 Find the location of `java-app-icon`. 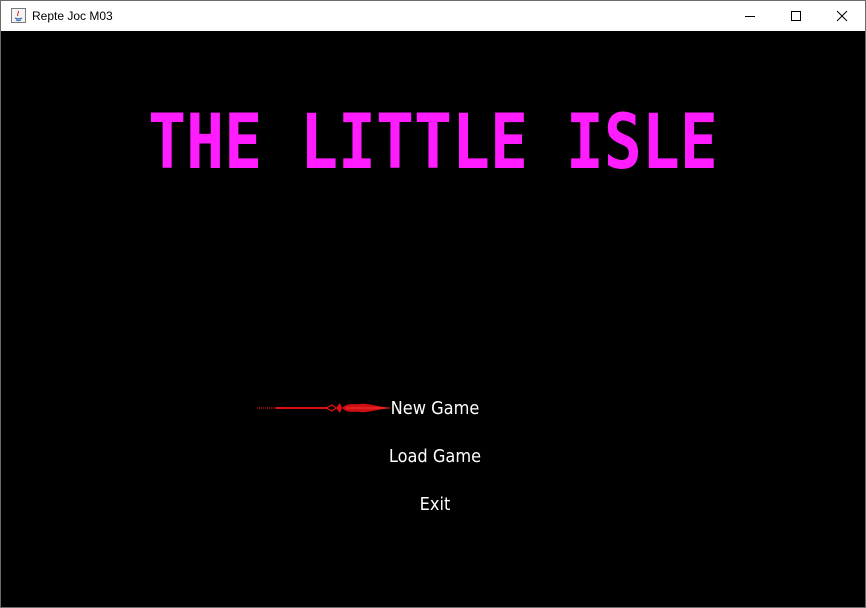

java-app-icon is located at coordinates (18, 15).